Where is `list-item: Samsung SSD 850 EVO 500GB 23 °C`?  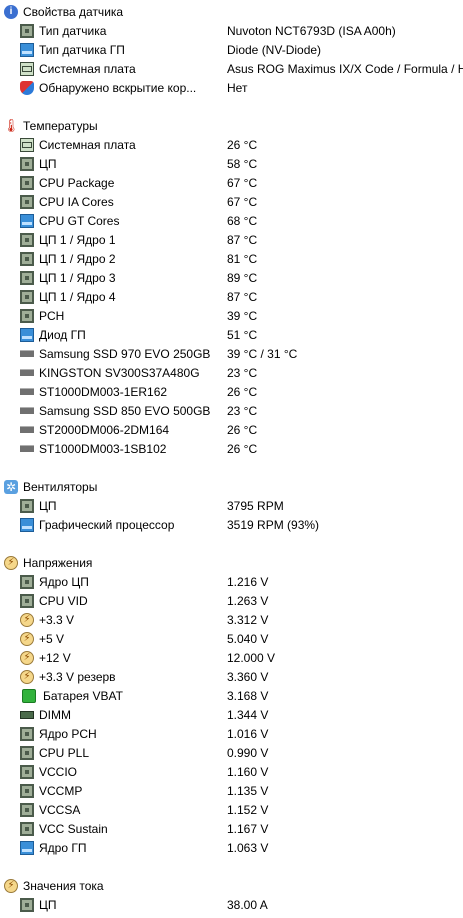 list-item: Samsung SSD 850 EVO 500GB 23 °C is located at coordinates (241, 410).